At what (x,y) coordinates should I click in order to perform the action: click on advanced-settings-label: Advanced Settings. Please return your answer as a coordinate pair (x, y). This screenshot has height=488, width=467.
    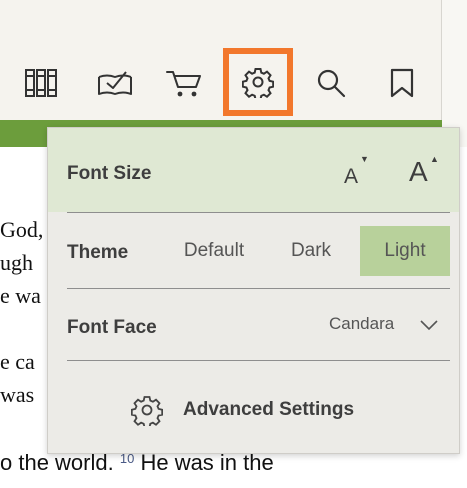
    Looking at the image, I should click on (269, 409).